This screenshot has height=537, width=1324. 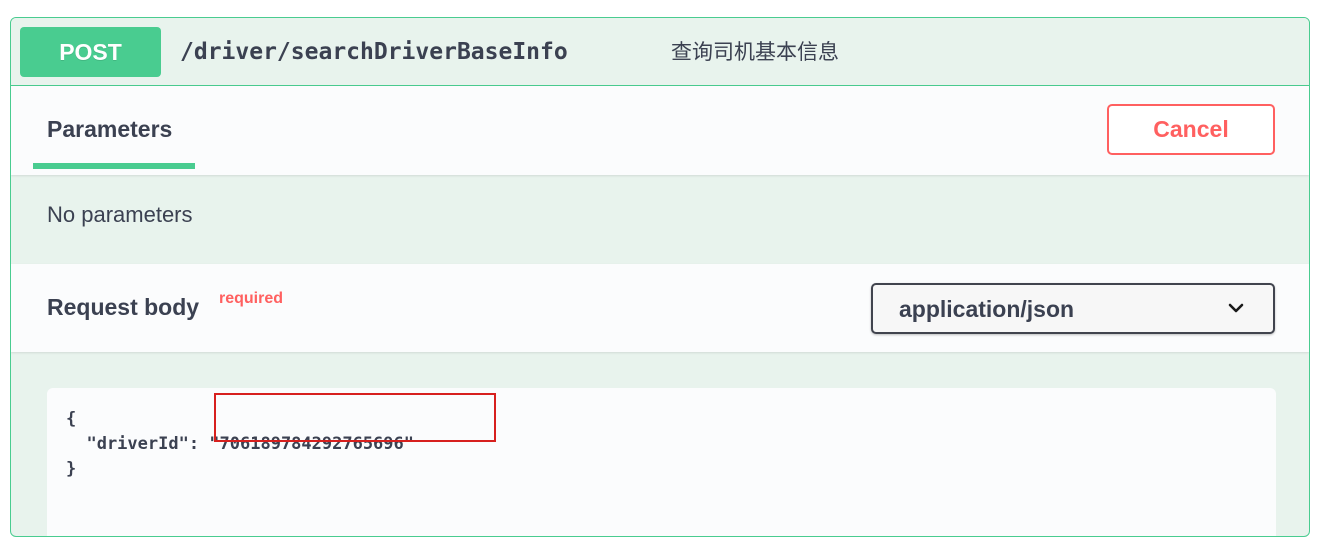 I want to click on code-open-brace: {, so click(x=71, y=419).